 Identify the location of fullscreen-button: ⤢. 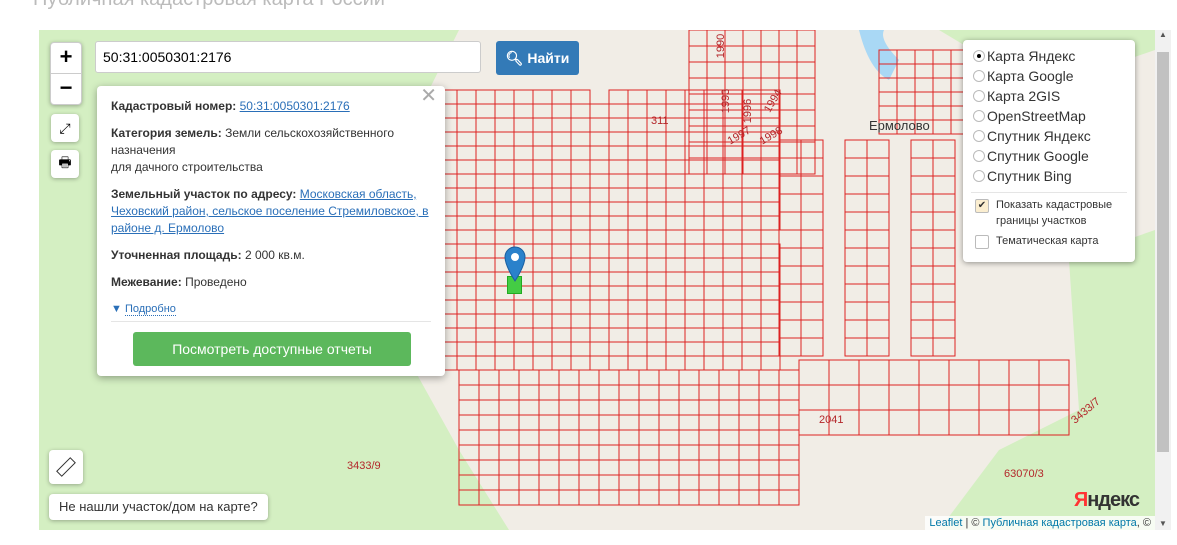
(65, 128).